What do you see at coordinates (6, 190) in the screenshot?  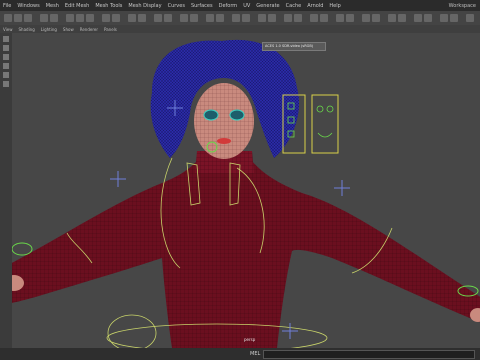 I see `tool-box` at bounding box center [6, 190].